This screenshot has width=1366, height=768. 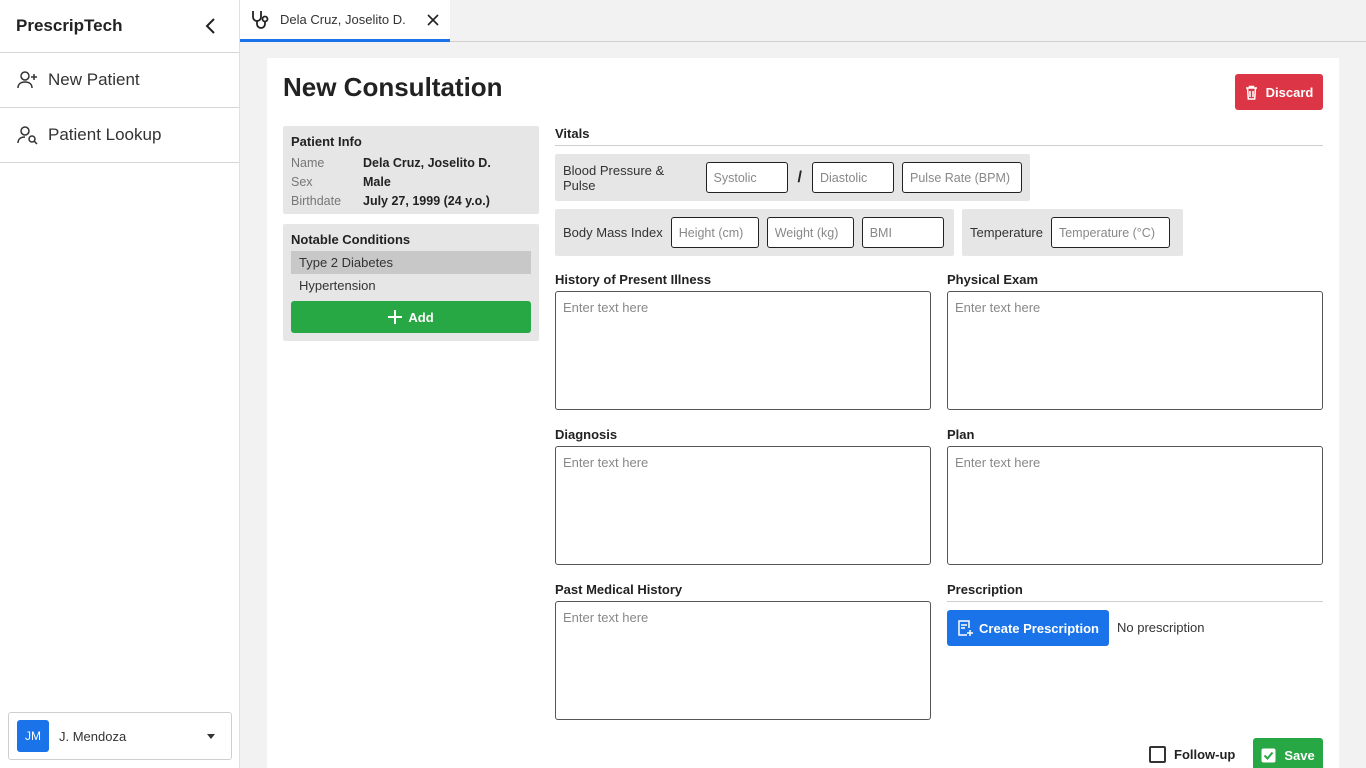 I want to click on info-key: Name, so click(x=308, y=162).